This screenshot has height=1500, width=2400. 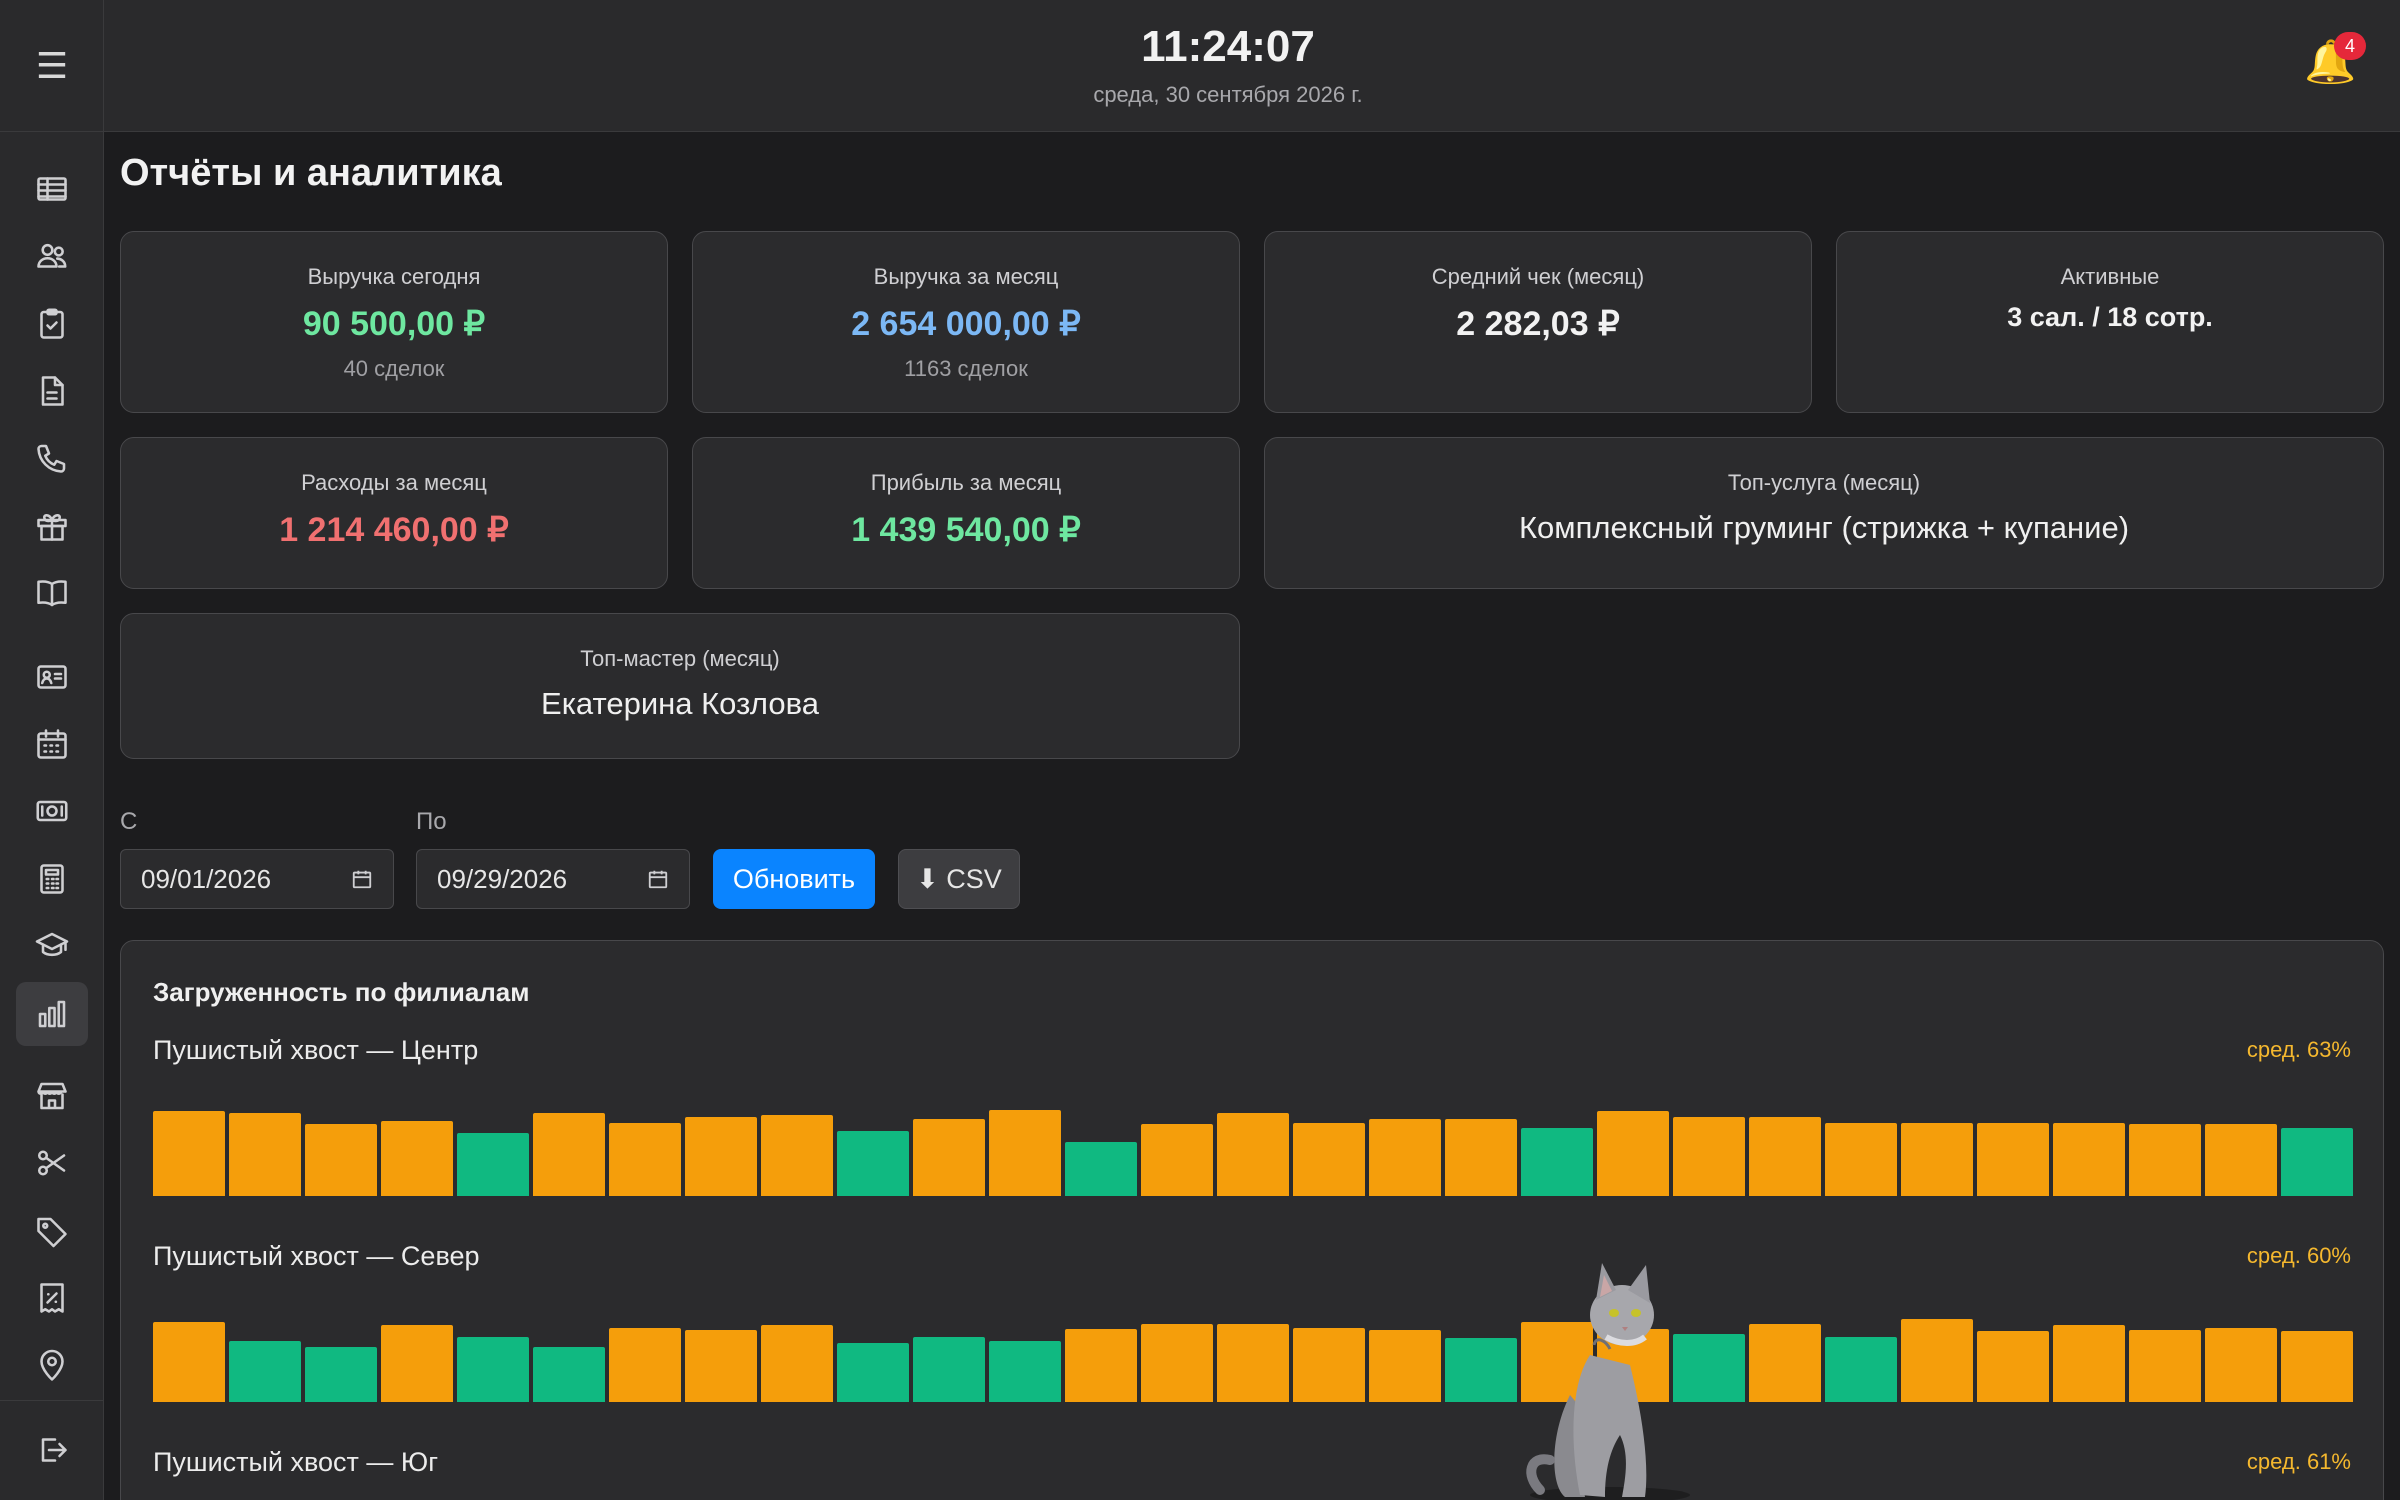 I want to click on tag-icon, so click(x=52, y=1232).